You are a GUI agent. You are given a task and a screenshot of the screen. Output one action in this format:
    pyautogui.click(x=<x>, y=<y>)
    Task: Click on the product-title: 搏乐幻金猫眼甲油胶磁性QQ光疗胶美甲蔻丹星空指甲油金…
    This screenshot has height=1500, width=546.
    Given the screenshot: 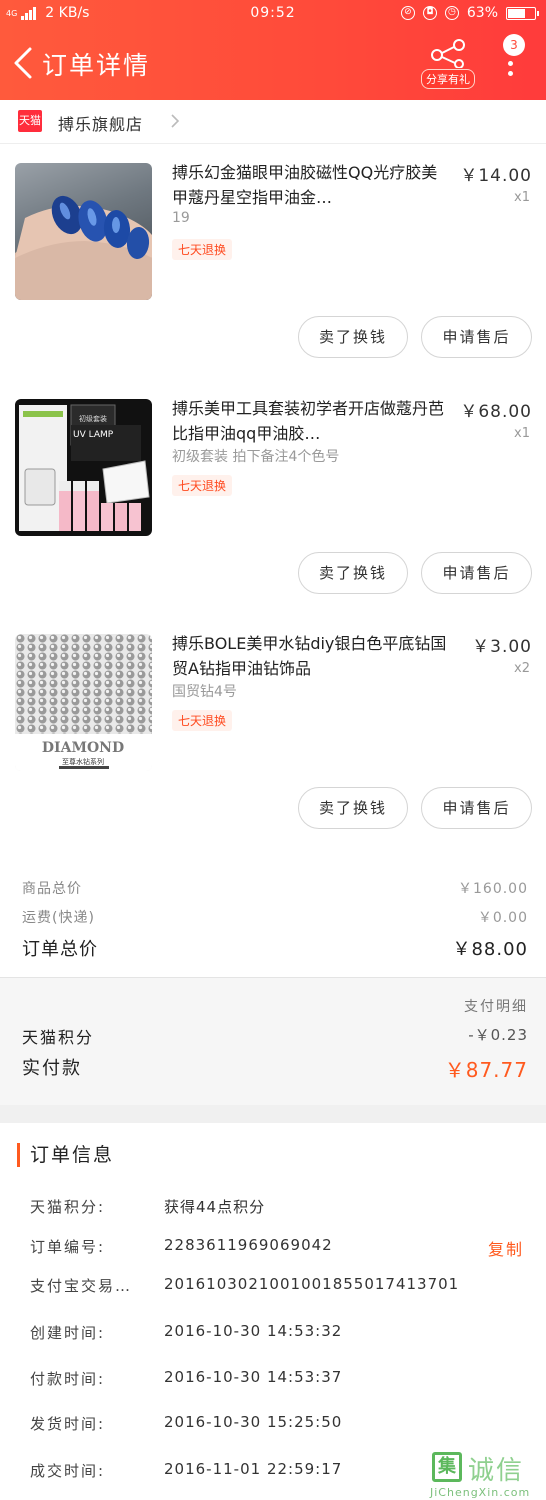 What is the action you would take?
    pyautogui.click(x=309, y=185)
    